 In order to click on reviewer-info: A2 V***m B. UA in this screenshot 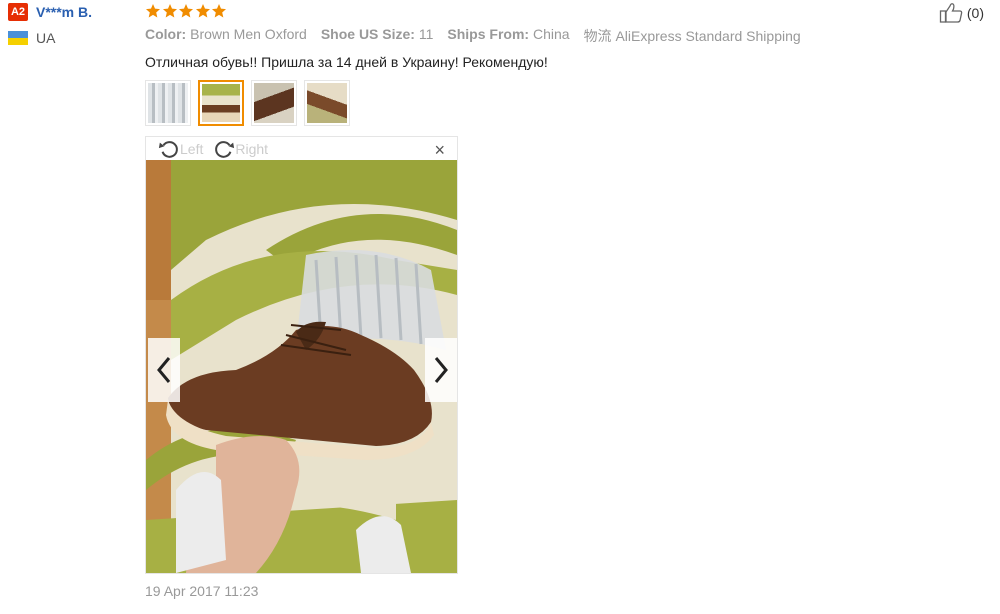, I will do `click(73, 24)`.